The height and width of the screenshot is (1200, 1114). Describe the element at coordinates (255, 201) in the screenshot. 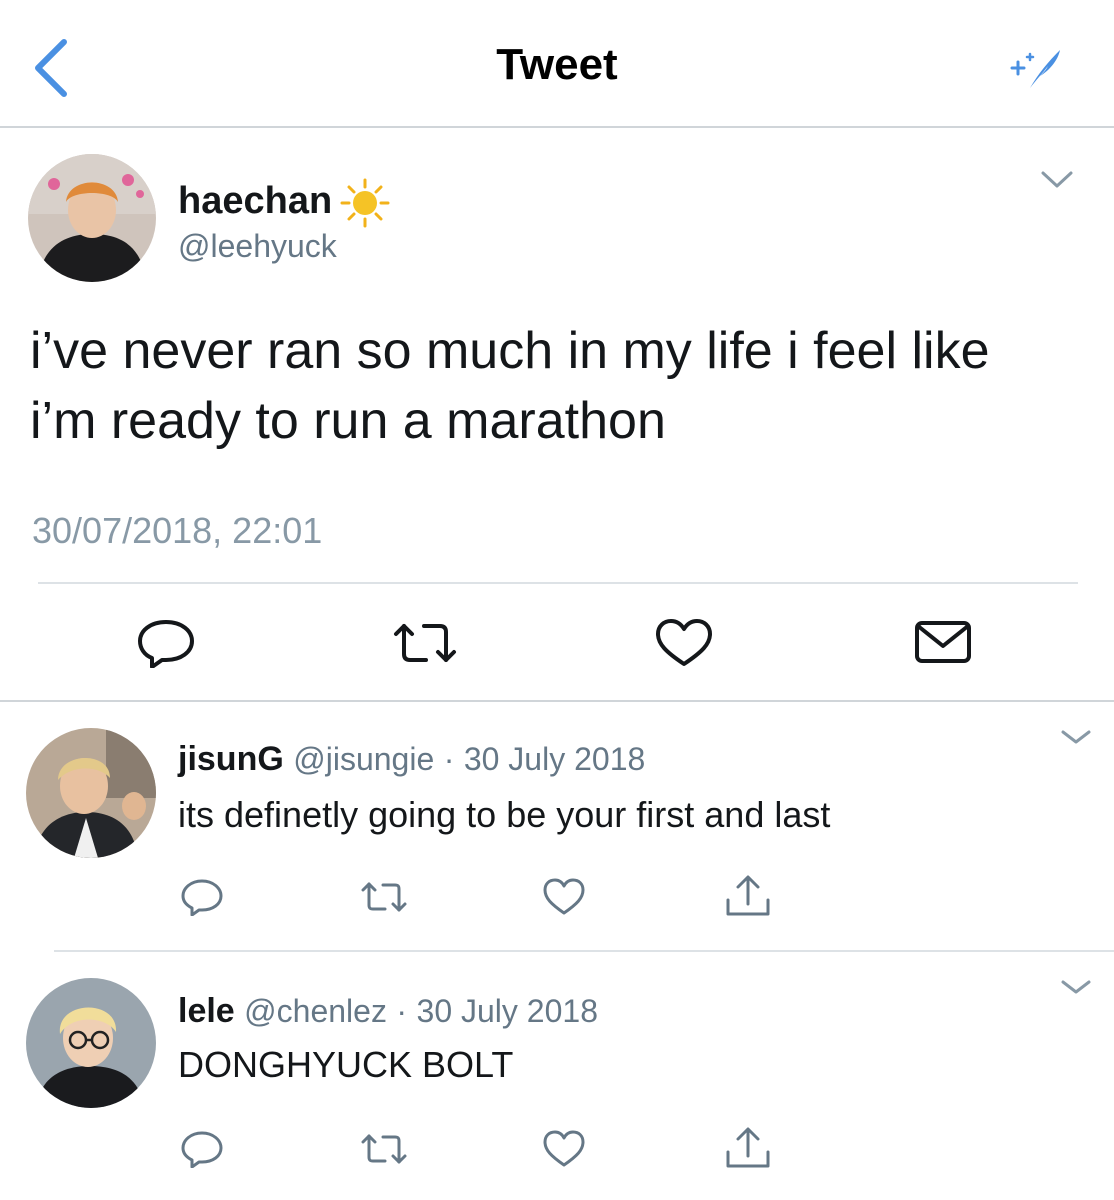

I see `author-name: haechan` at that location.